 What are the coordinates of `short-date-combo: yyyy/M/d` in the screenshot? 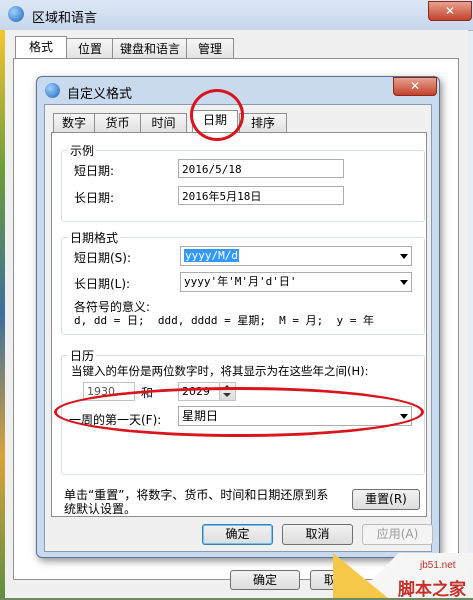 It's located at (296, 256).